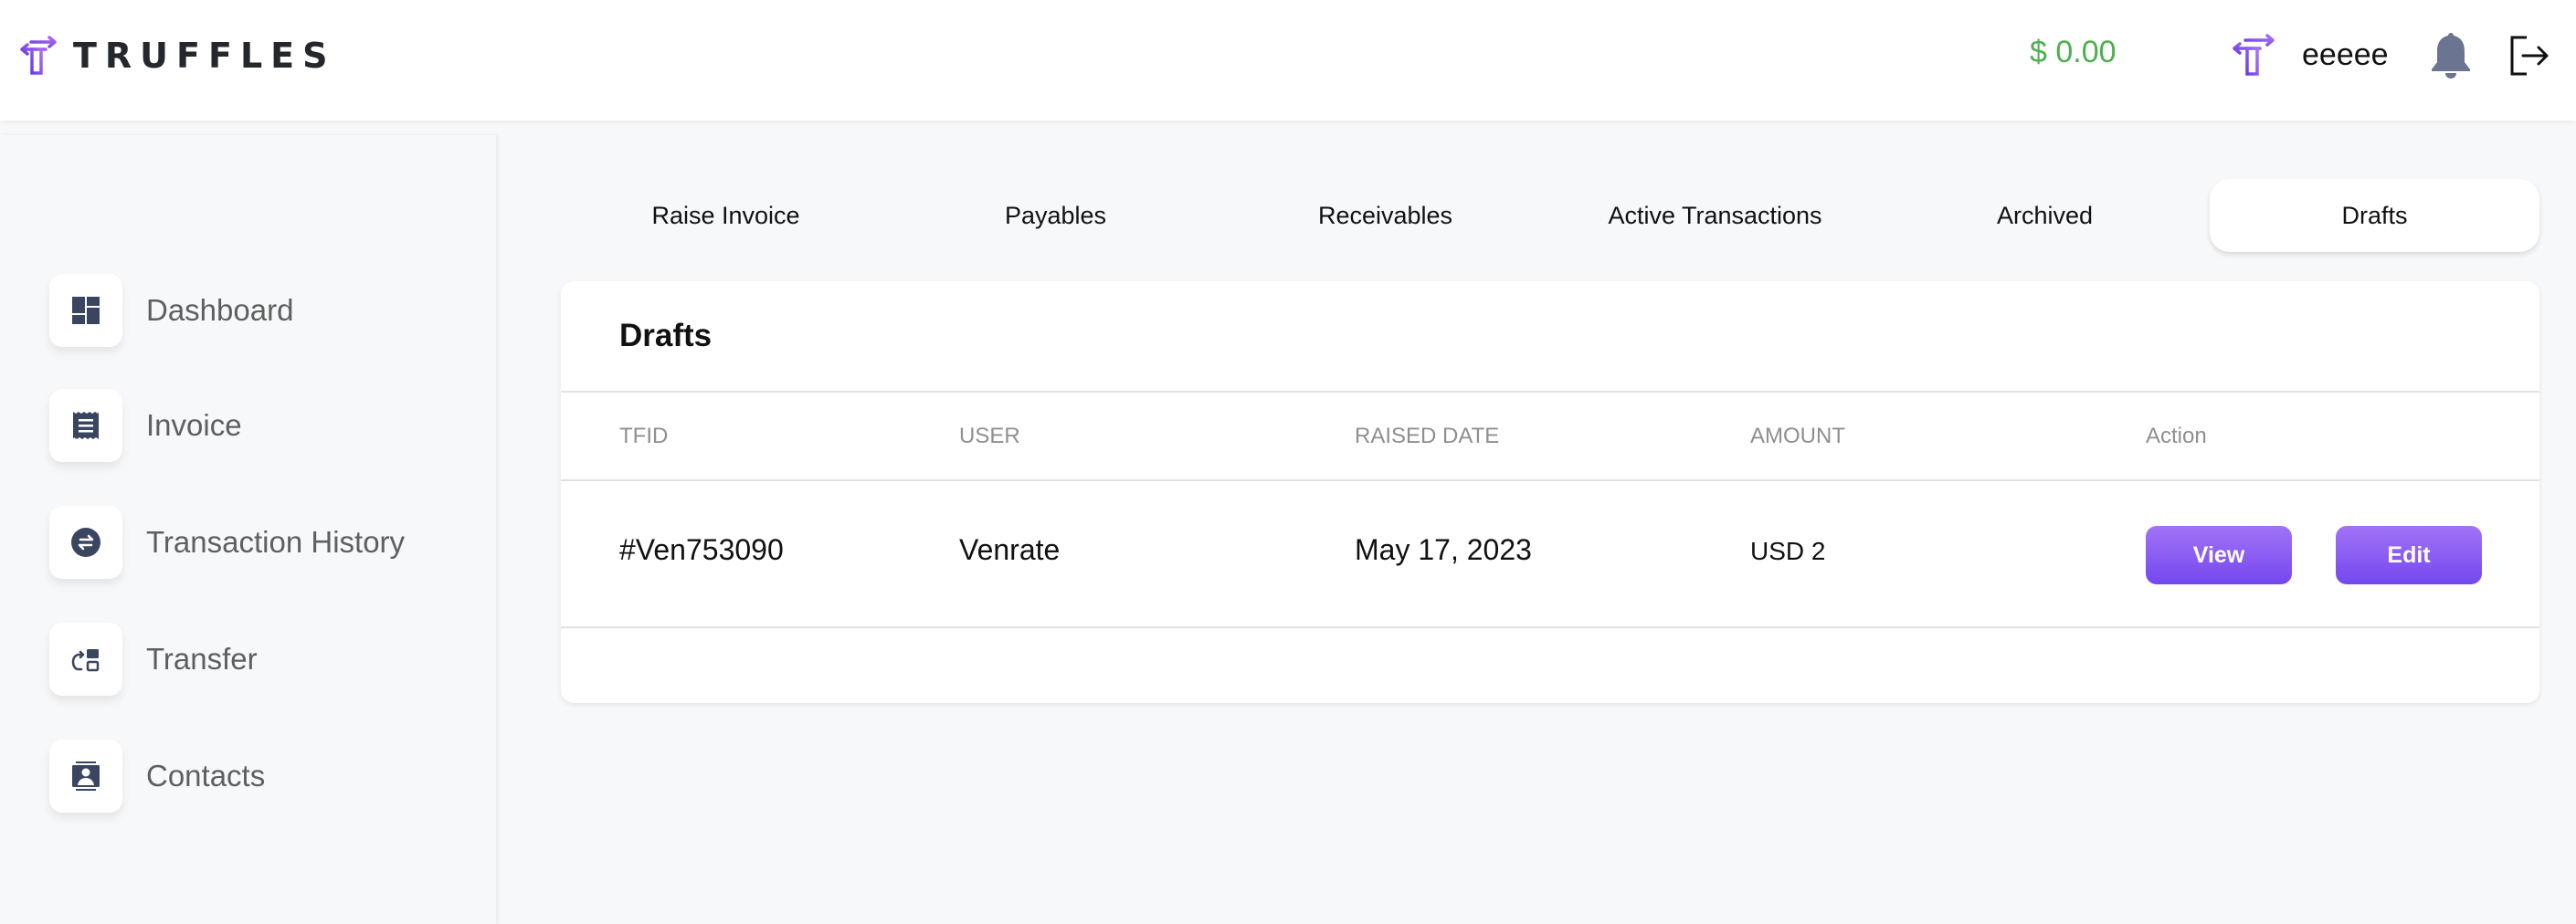 This screenshot has height=924, width=2576. Describe the element at coordinates (726, 215) in the screenshot. I see `tab-raise-invoice: Raise Invoice` at that location.